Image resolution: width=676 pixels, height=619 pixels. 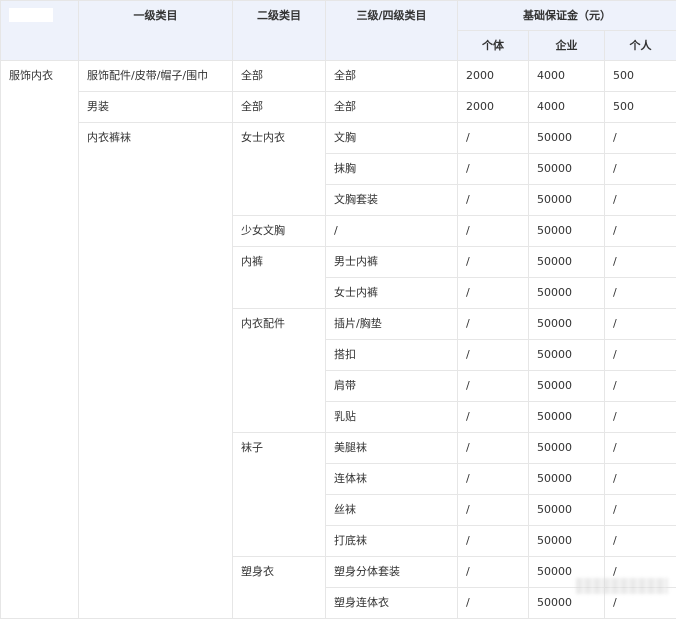 What do you see at coordinates (279, 278) in the screenshot?
I see `level2-cell: 内裤` at bounding box center [279, 278].